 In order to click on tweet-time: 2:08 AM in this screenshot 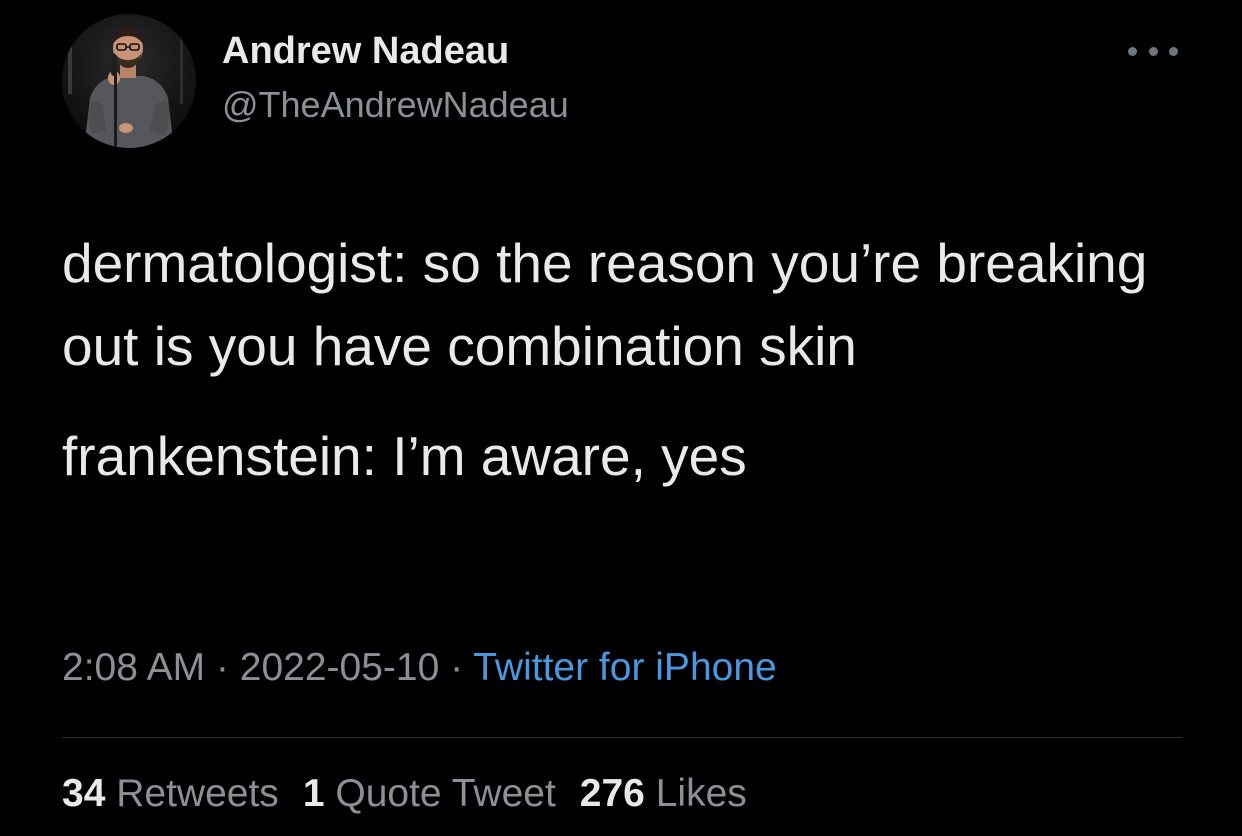, I will do `click(133, 667)`.